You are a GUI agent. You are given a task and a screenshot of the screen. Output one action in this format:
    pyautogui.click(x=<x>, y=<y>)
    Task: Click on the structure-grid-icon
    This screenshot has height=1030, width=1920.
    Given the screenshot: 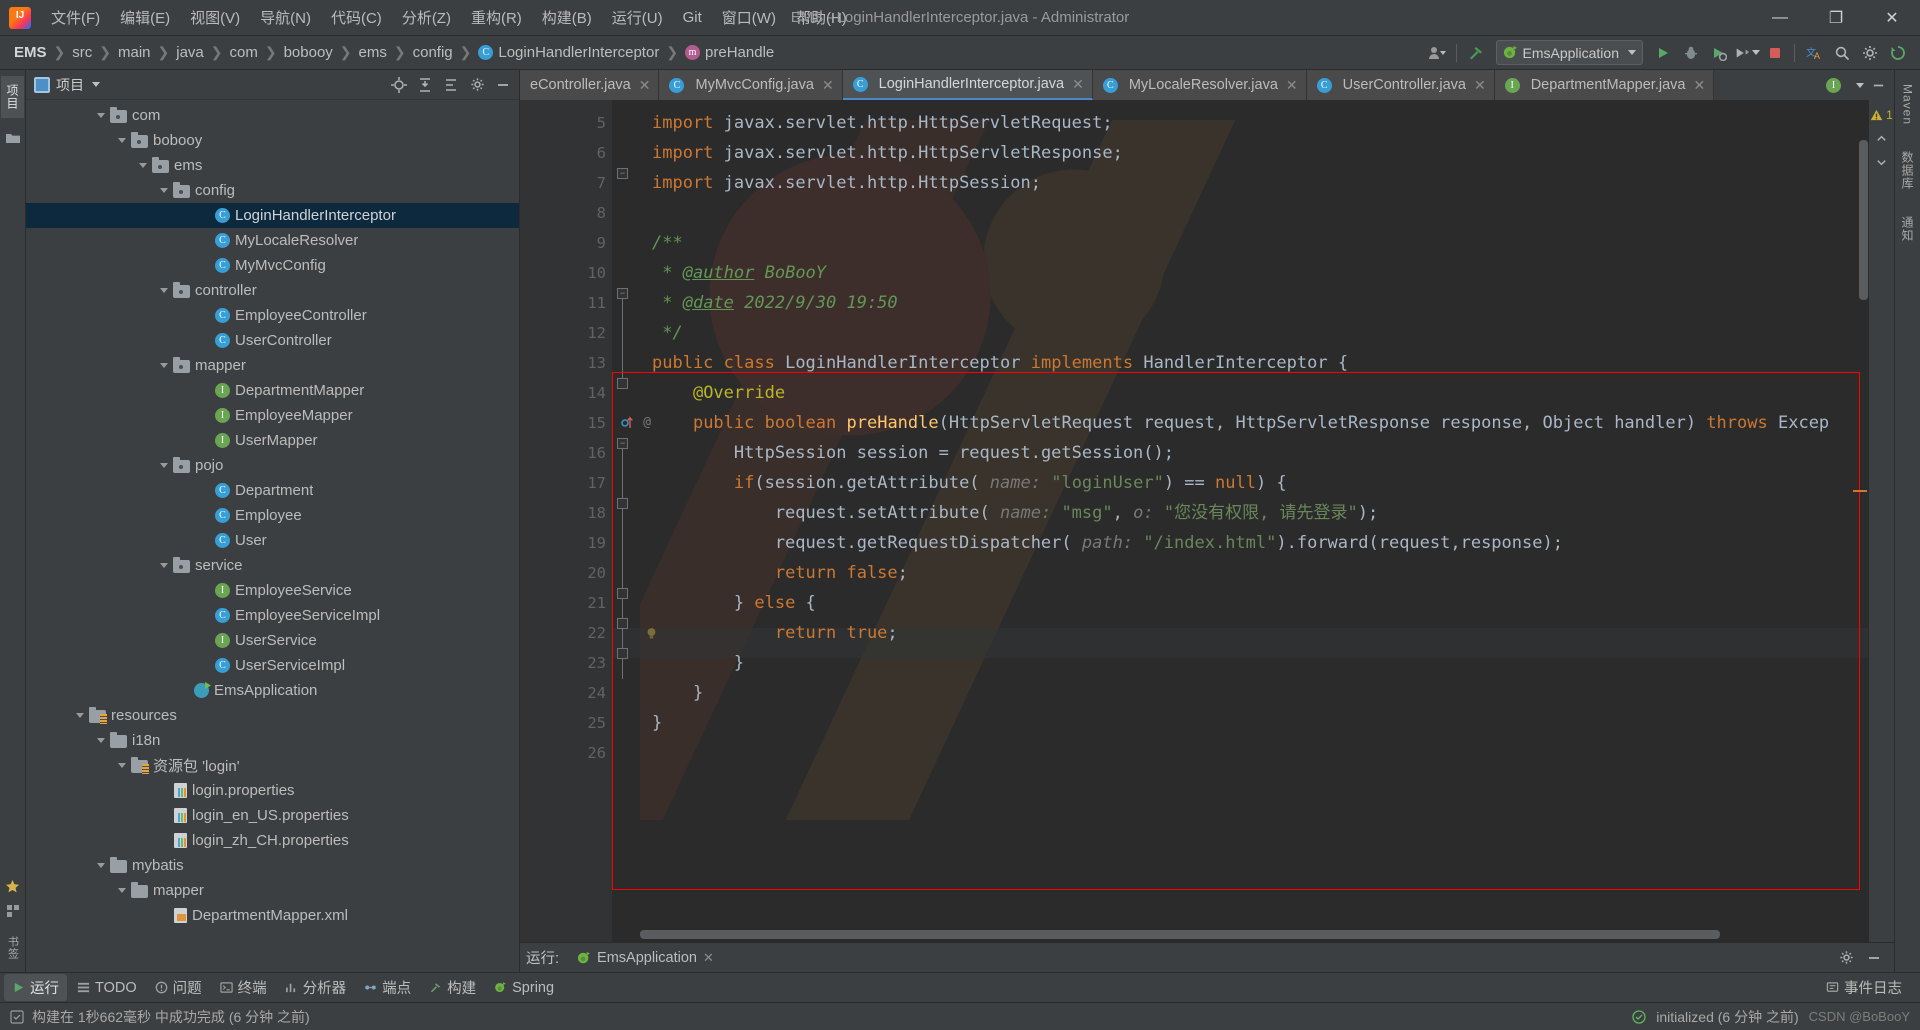 What is the action you would take?
    pyautogui.click(x=13, y=911)
    